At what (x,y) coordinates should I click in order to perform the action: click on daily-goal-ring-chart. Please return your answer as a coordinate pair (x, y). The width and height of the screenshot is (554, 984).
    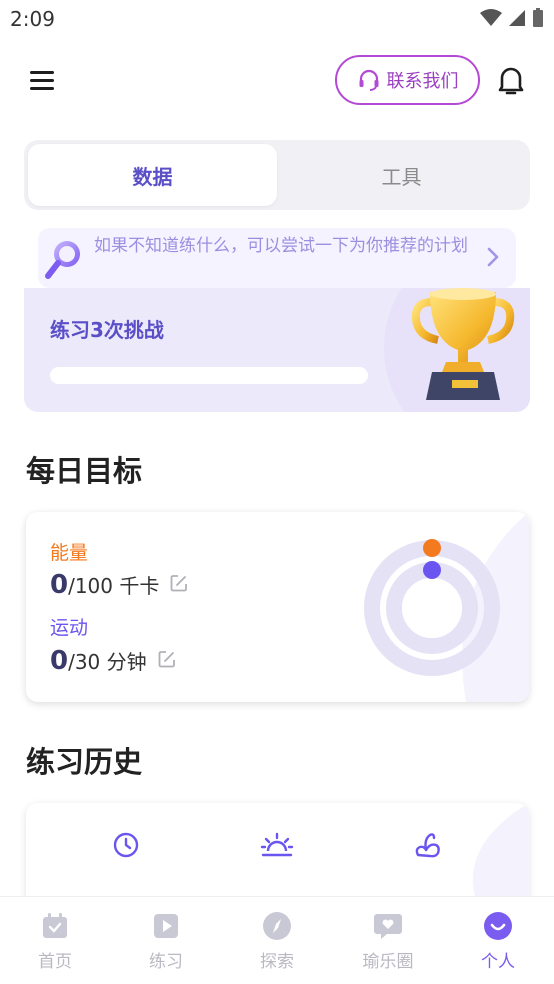
    Looking at the image, I should click on (432, 607).